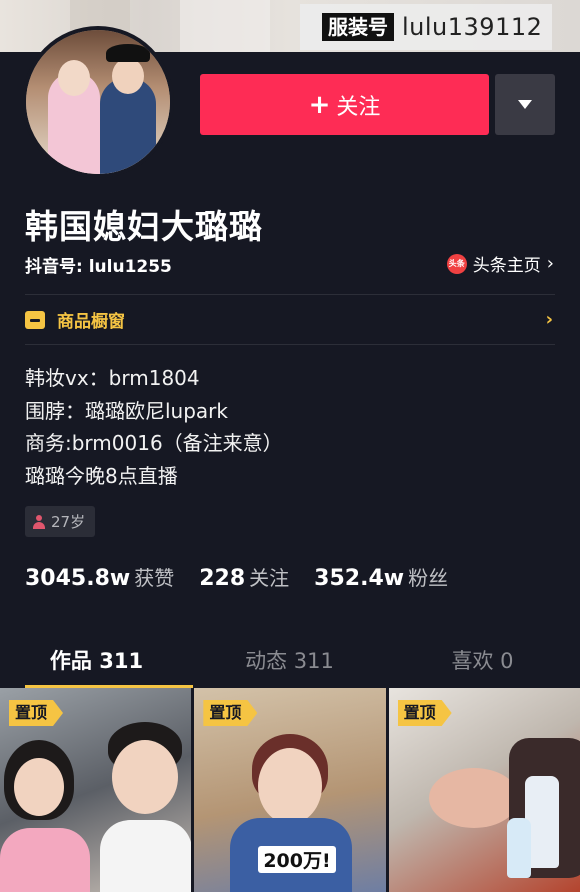 The height and width of the screenshot is (892, 580). Describe the element at coordinates (68, 522) in the screenshot. I see `age-label: 27岁` at that location.